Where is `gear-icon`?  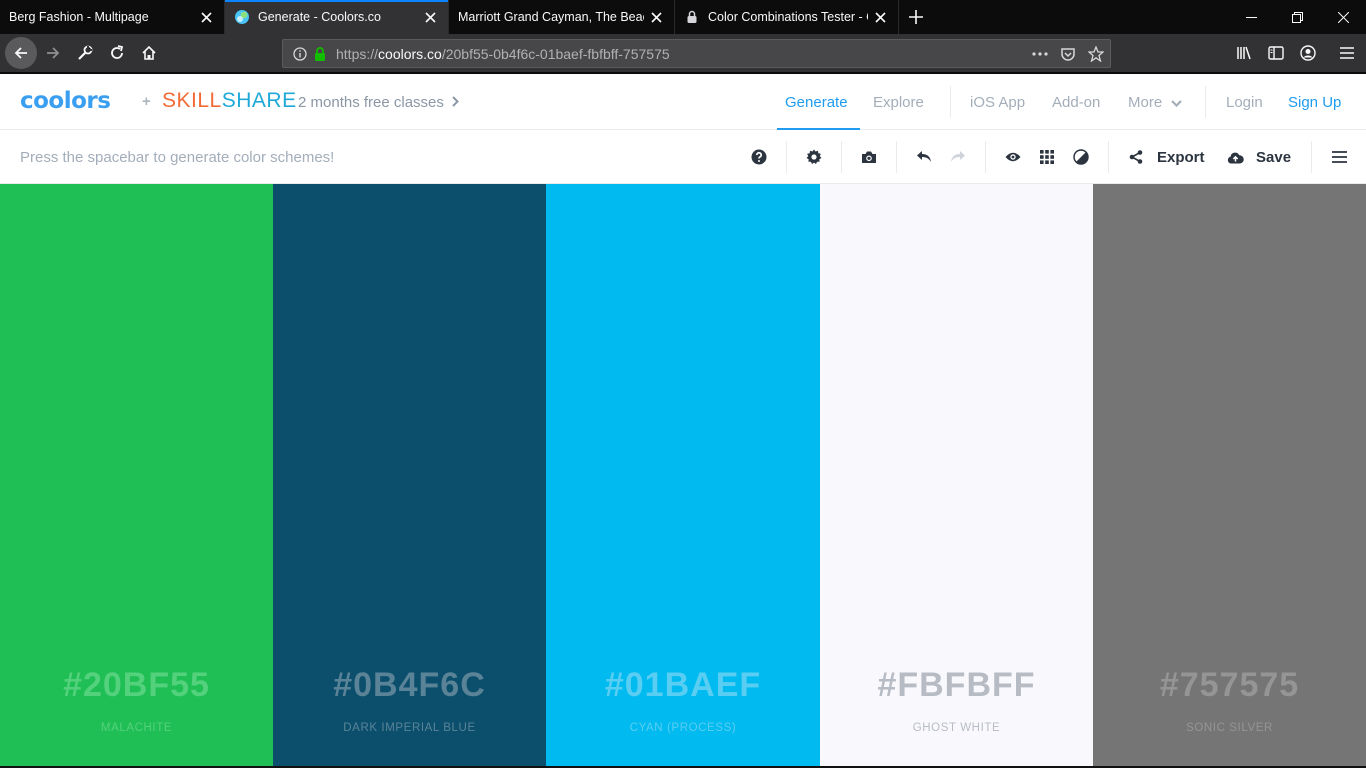 gear-icon is located at coordinates (814, 157).